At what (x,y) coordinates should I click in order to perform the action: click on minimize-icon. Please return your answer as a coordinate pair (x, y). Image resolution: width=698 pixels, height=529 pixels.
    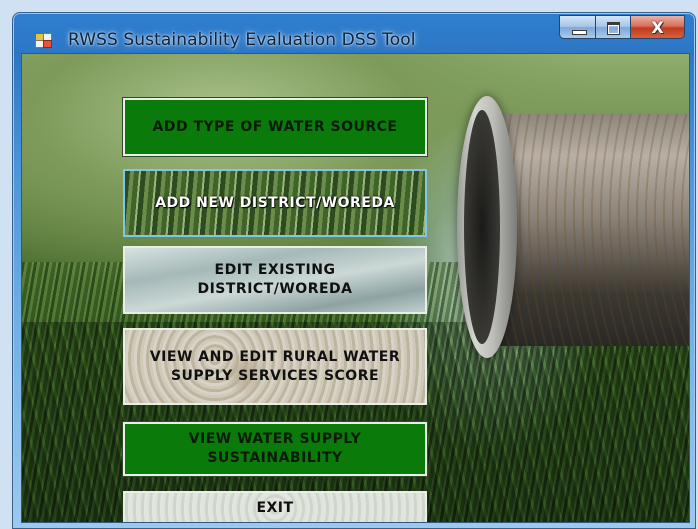
    Looking at the image, I should click on (579, 32).